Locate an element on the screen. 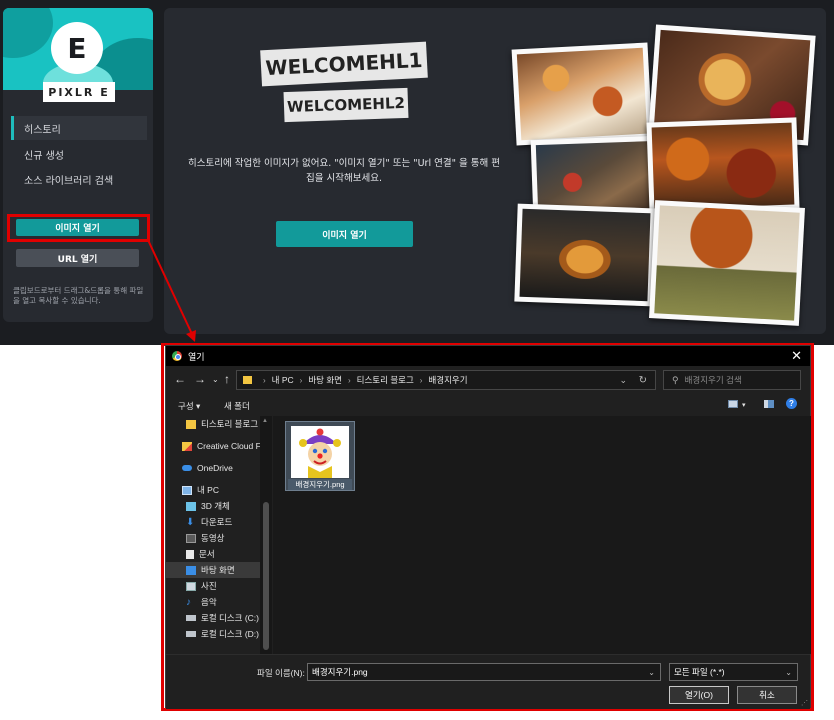 This screenshot has width=834, height=720. file-item: 배경지우기.png is located at coordinates (320, 456).